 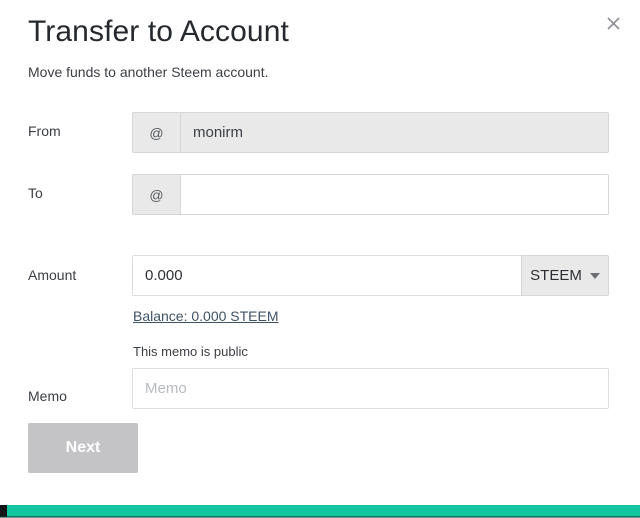 I want to click on from-account-input, so click(x=394, y=132).